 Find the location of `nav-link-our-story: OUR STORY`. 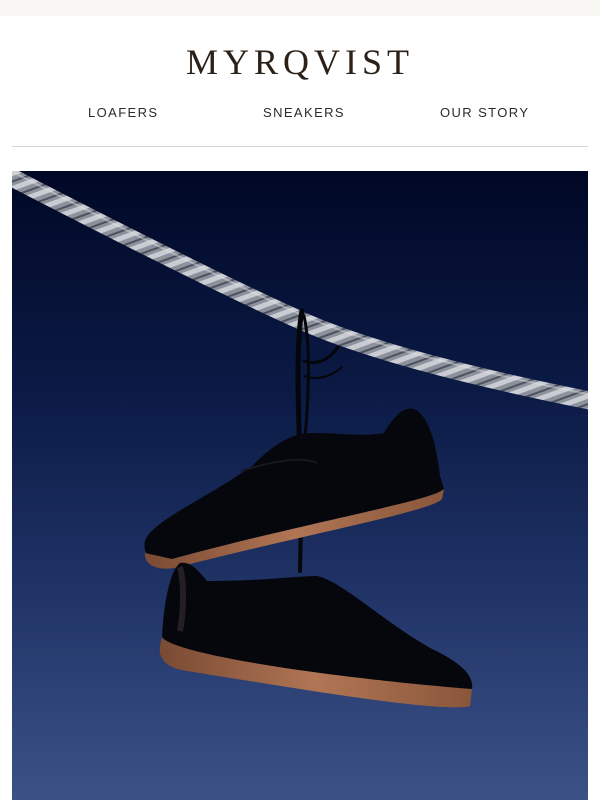

nav-link-our-story: OUR STORY is located at coordinates (484, 113).